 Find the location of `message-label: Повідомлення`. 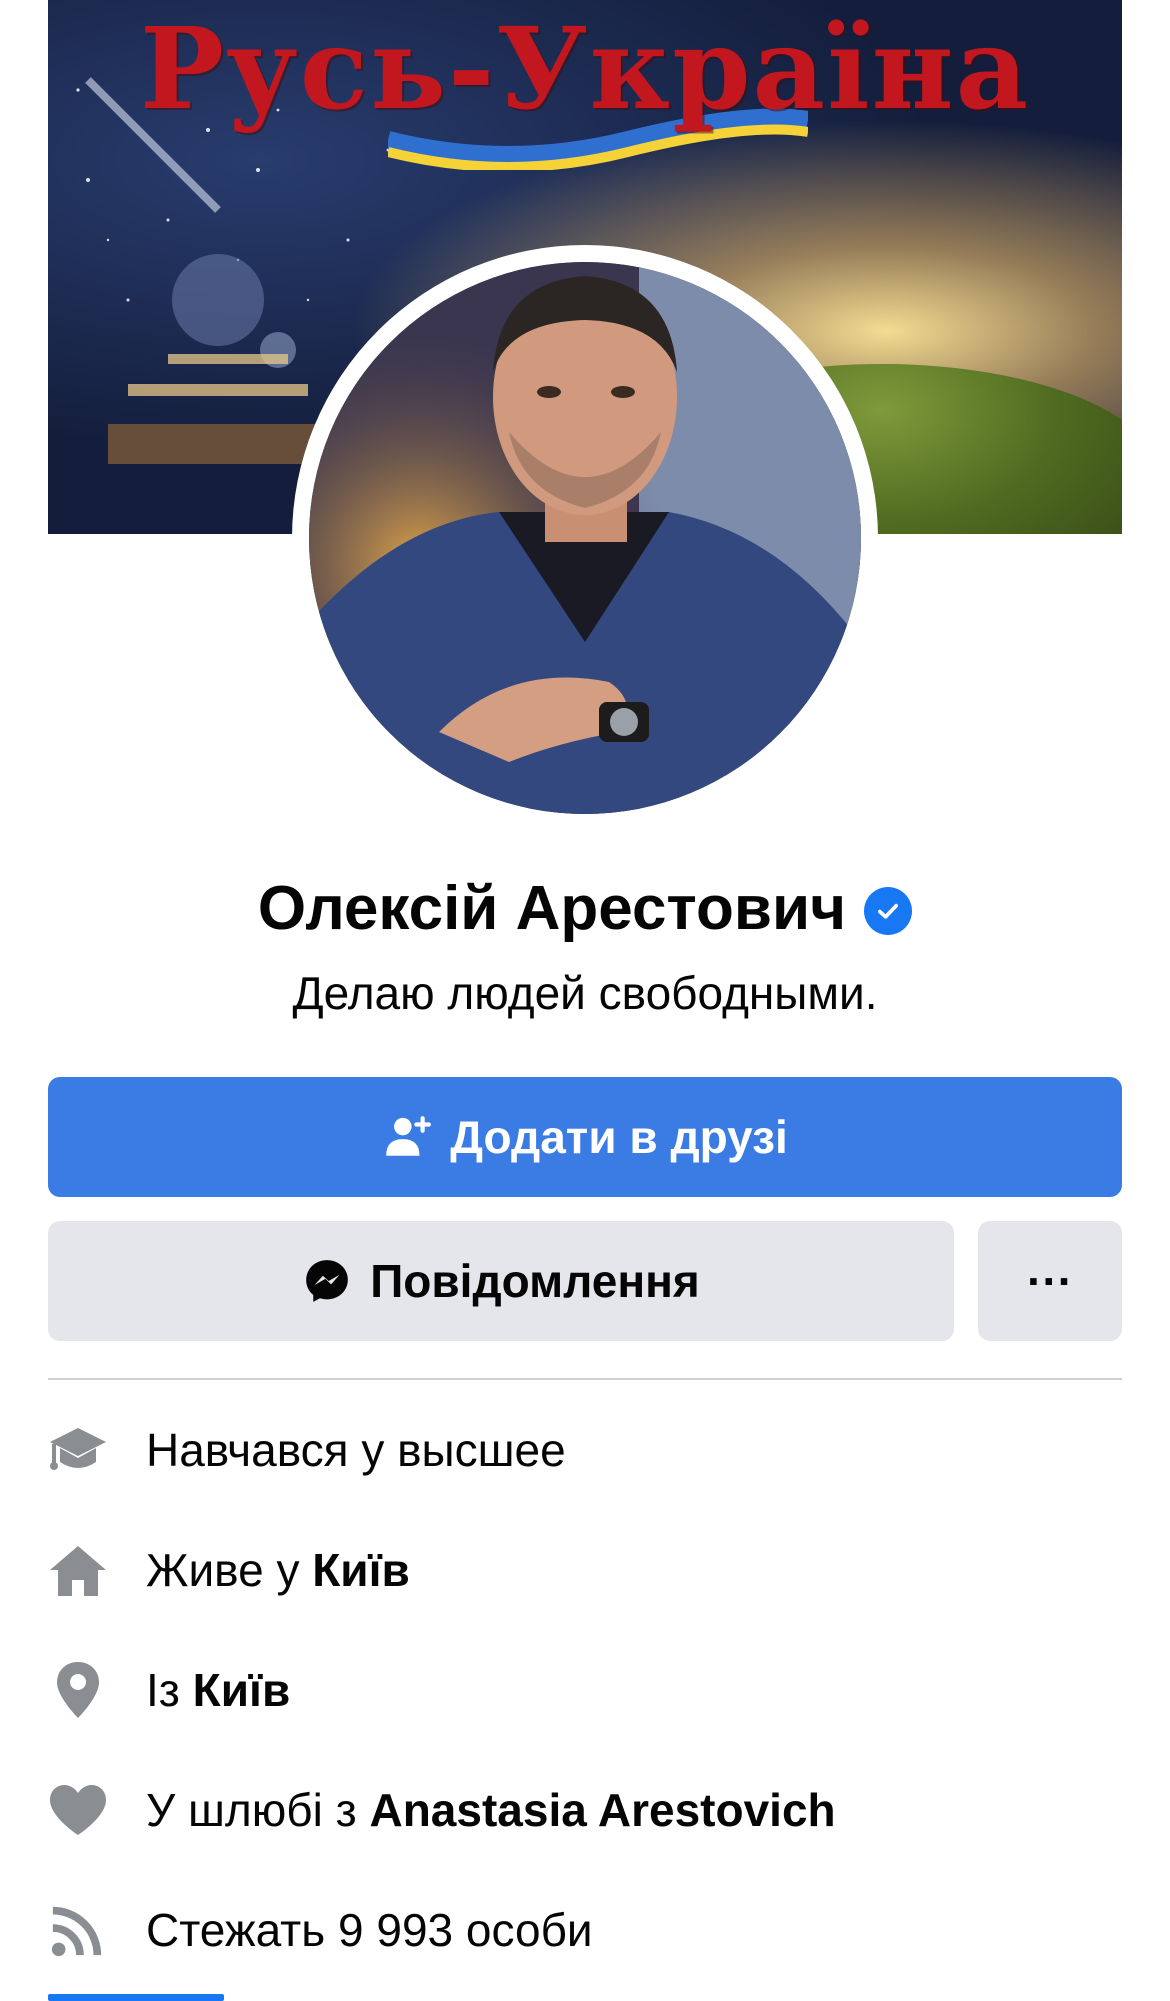

message-label: Повідомлення is located at coordinates (535, 1281).